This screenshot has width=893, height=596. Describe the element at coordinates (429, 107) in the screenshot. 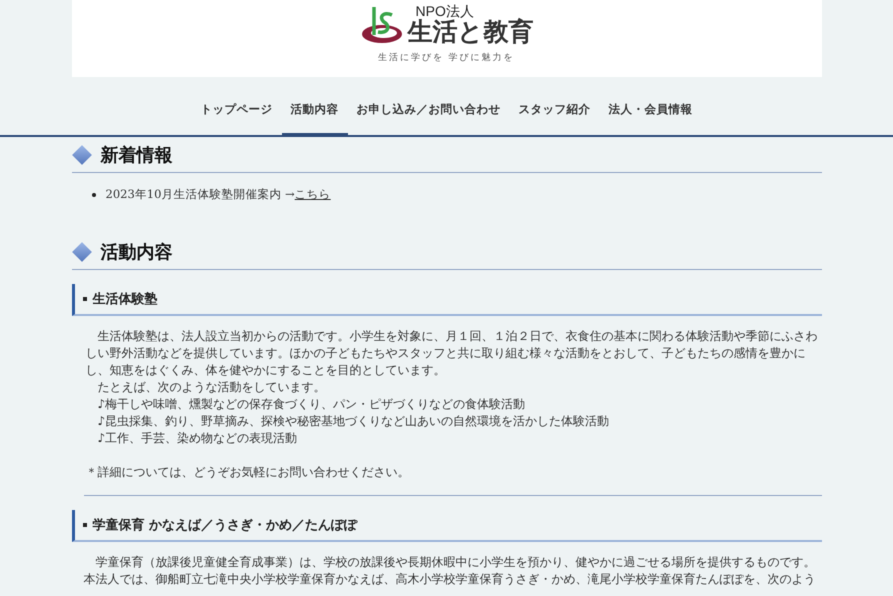

I see `nav-tab: お申し込み／お問い合わせ` at that location.